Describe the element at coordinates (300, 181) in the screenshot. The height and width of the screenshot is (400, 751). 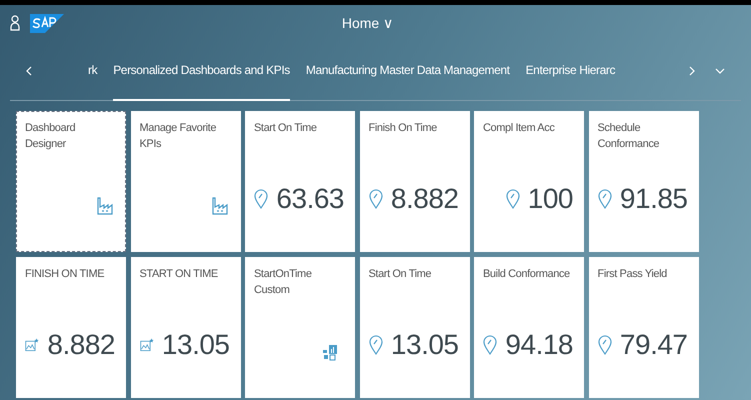
I see `tile: Start On Time 63.63` at that location.